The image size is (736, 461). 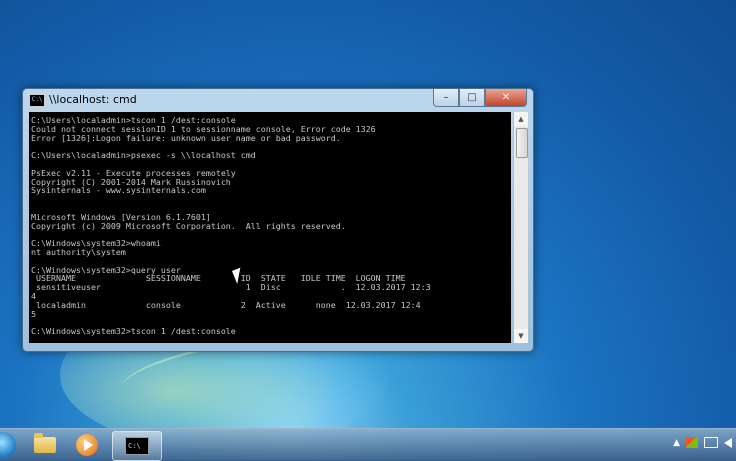 I want to click on taskbar-media-player-button, so click(x=87, y=445).